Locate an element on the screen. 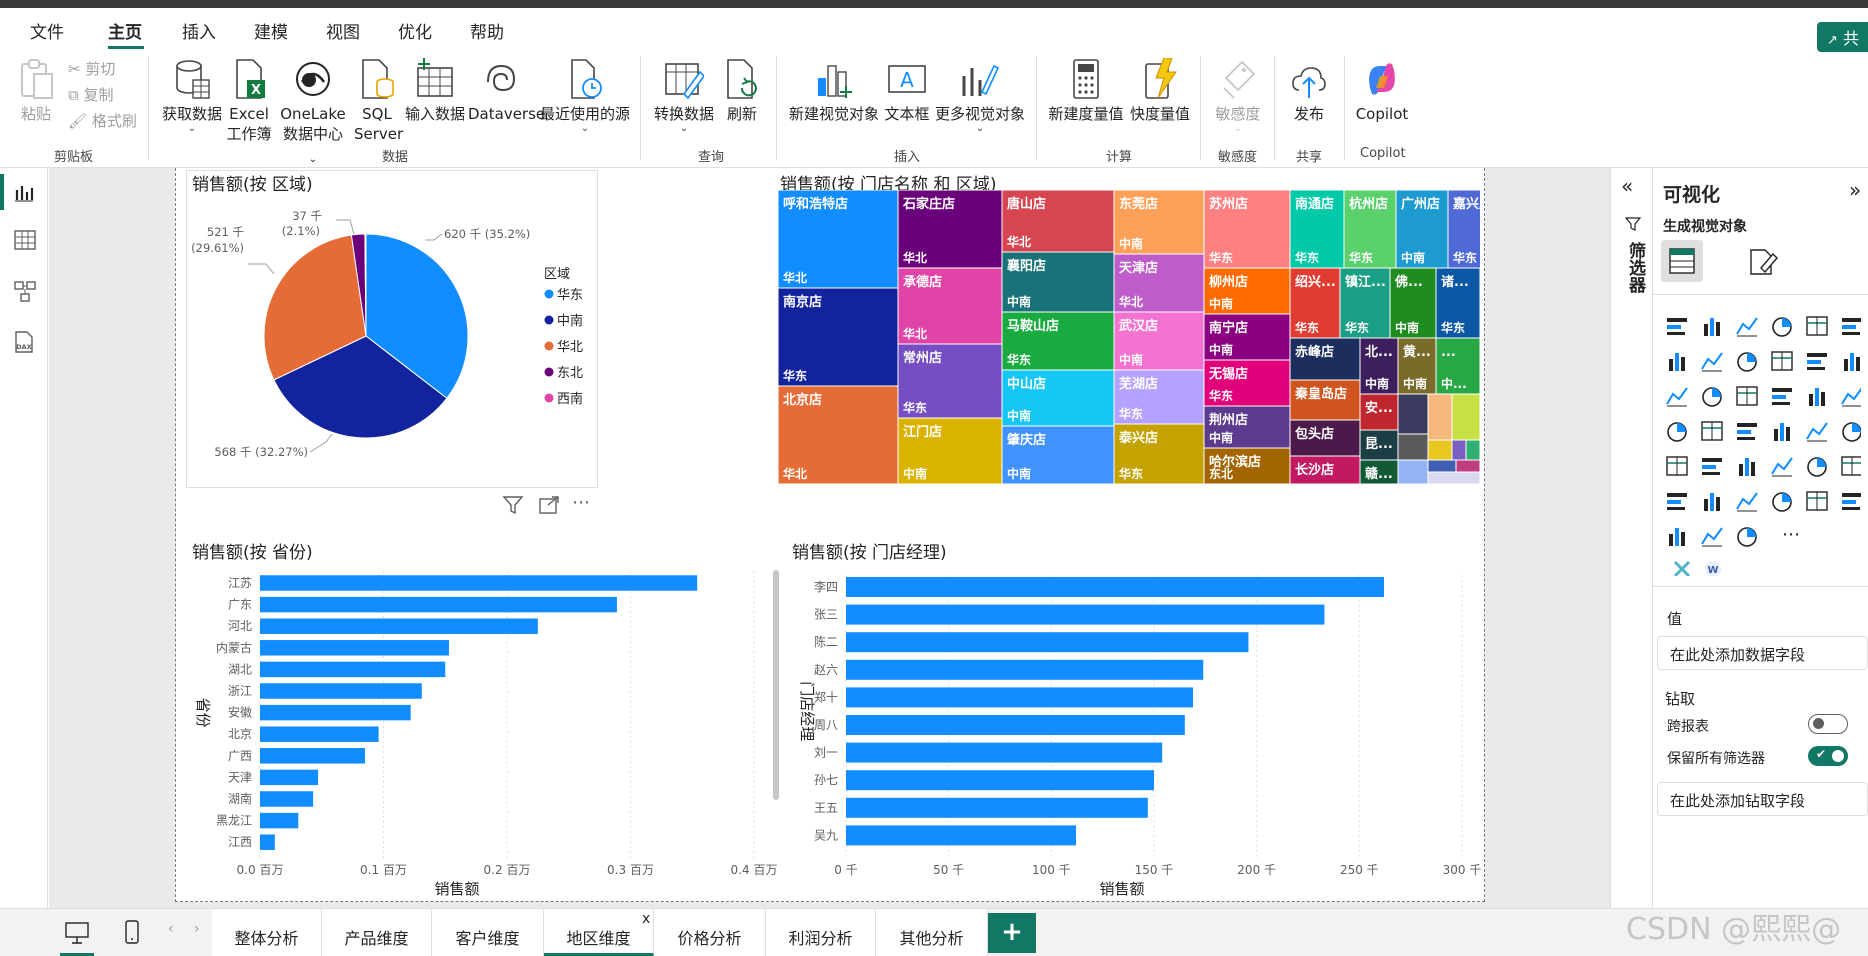 The height and width of the screenshot is (956, 1868). excel-workbook-button: X Excel 工作簿 is located at coordinates (249, 101).